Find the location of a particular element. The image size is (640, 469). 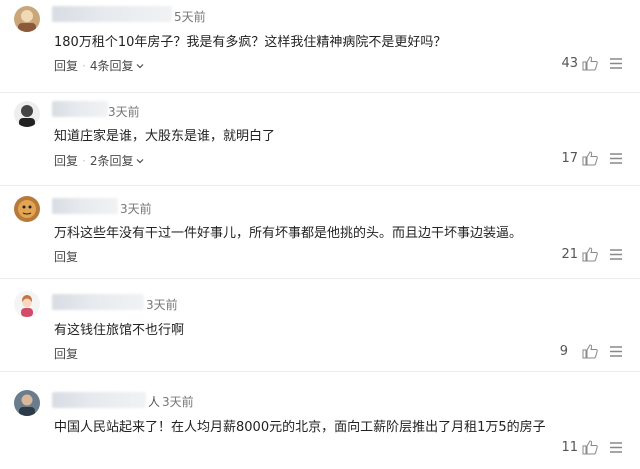

comment-text: 有这钱住旅馆不也行啊 is located at coordinates (119, 330).